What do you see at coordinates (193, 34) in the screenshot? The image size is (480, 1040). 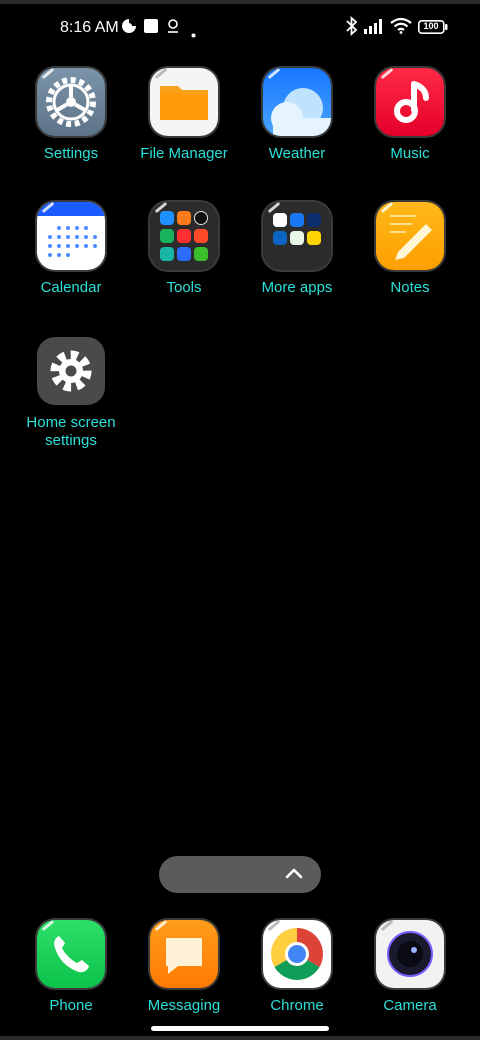 I see `more-notifications-dot-icon` at bounding box center [193, 34].